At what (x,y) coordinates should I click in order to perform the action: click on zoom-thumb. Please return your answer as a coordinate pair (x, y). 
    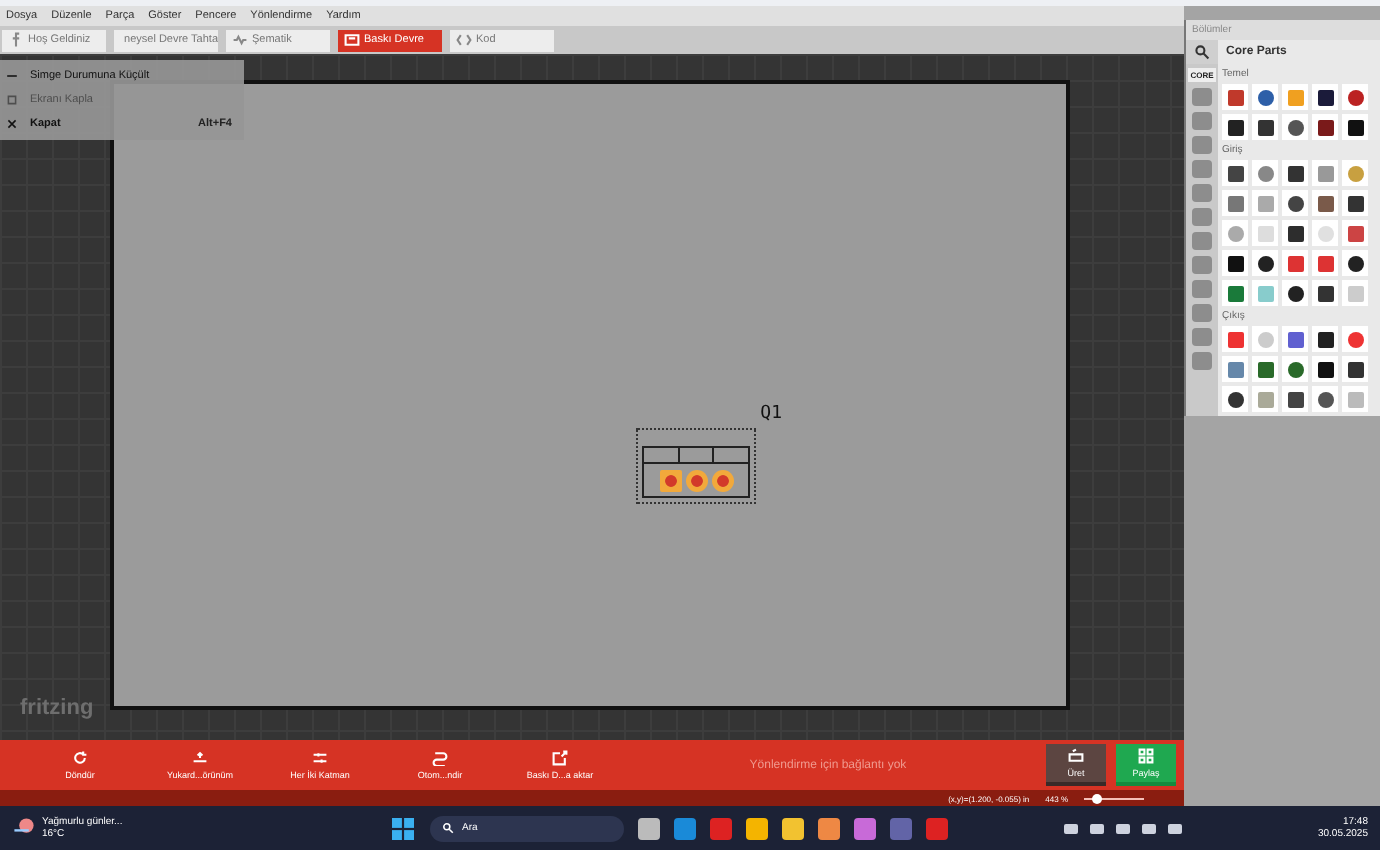
    Looking at the image, I should click on (1096, 798).